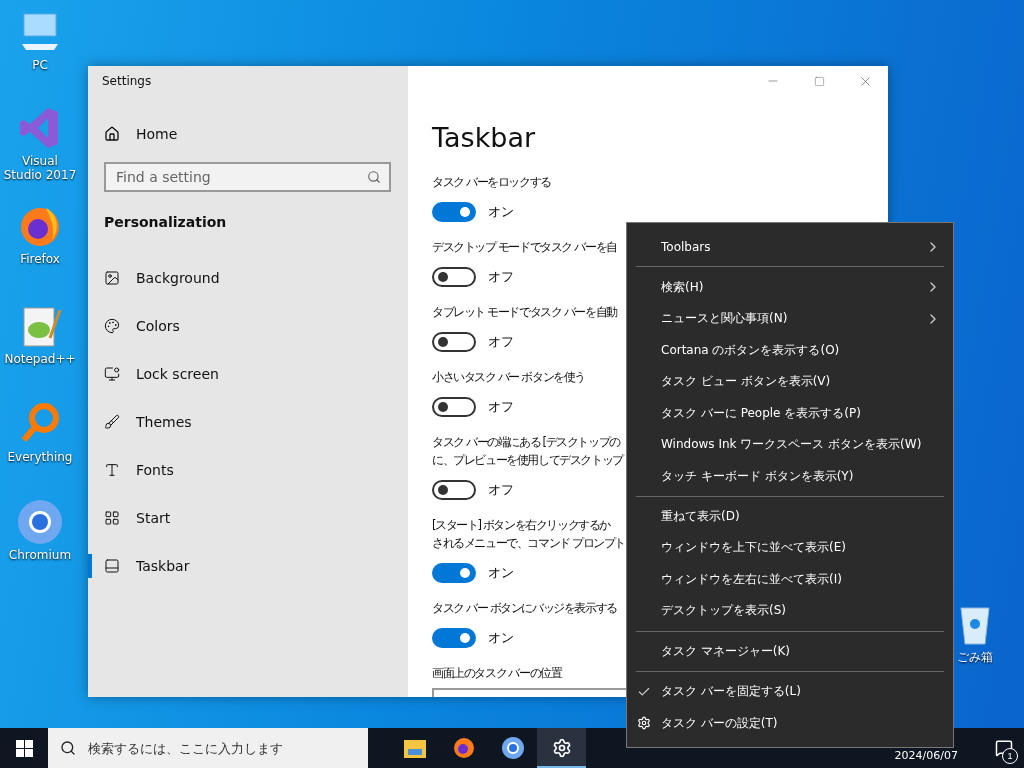 The width and height of the screenshot is (1024, 768). What do you see at coordinates (112, 470) in the screenshot?
I see `type-icon` at bounding box center [112, 470].